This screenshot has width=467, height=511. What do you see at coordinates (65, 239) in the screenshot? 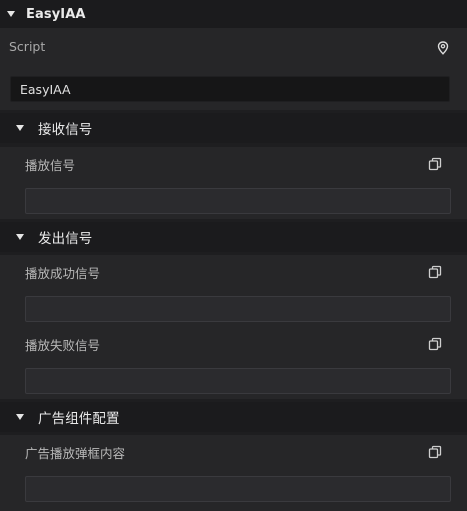
I see `section-title: 发出信号` at bounding box center [65, 239].